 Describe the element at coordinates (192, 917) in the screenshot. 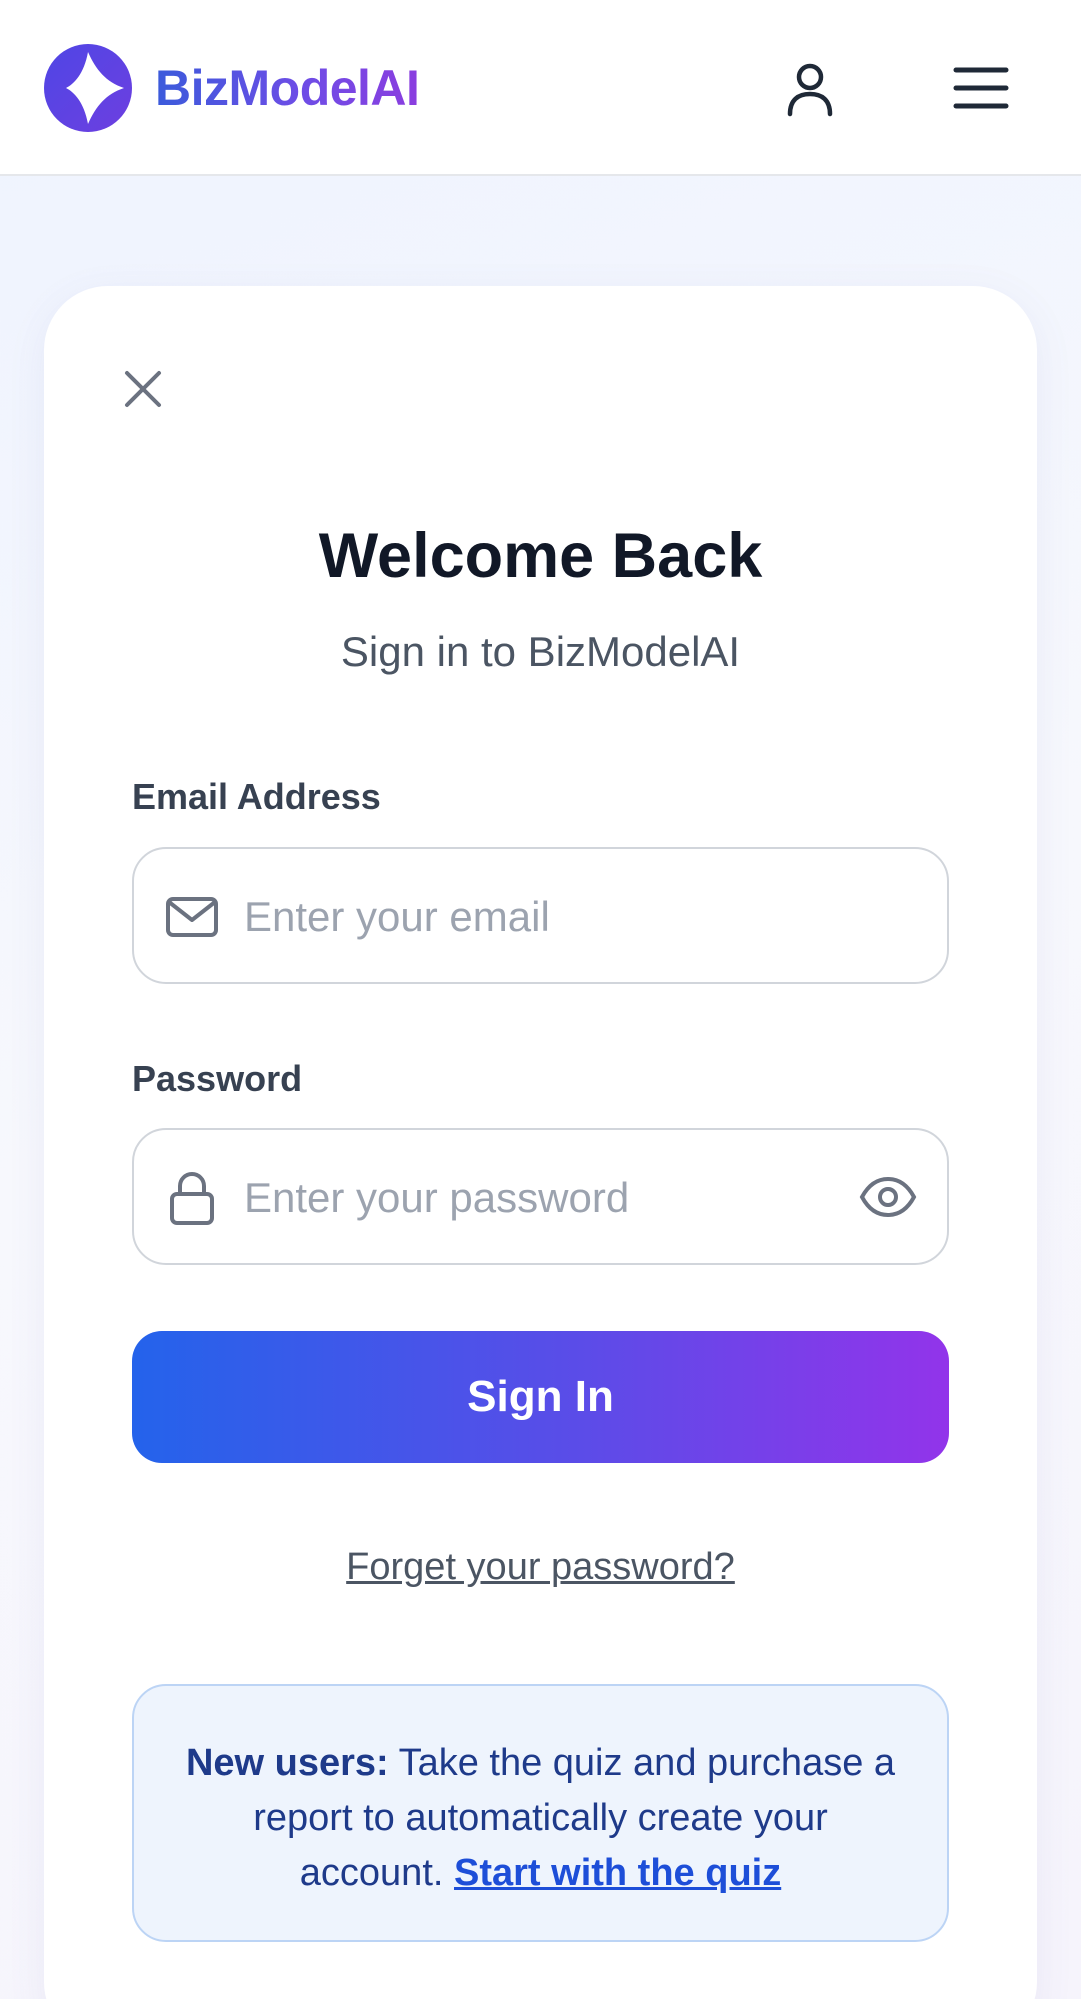

I see `mail-icon` at that location.